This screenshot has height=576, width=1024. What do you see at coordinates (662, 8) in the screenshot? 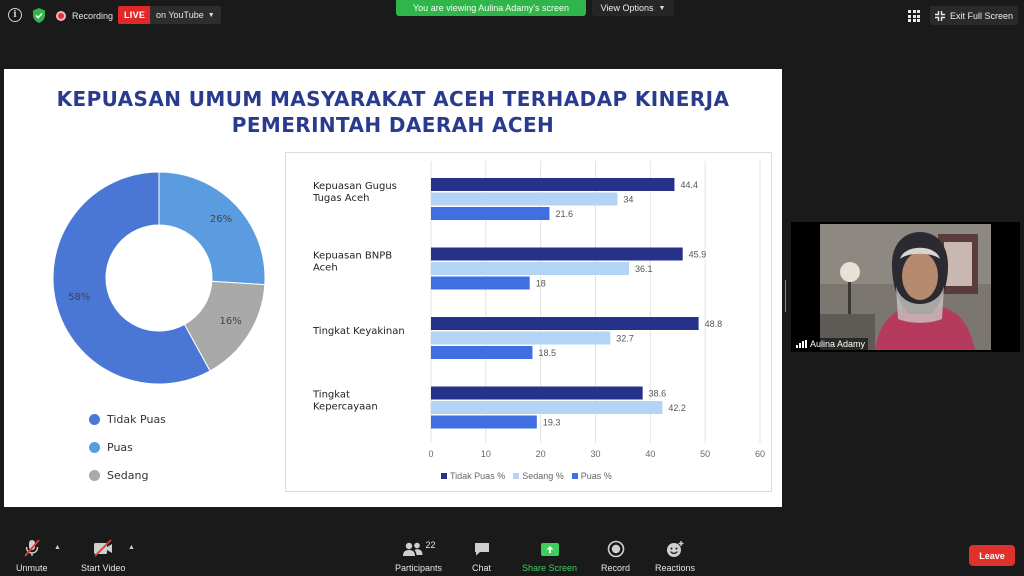
I see `chevron-down-icon: ▼` at bounding box center [662, 8].